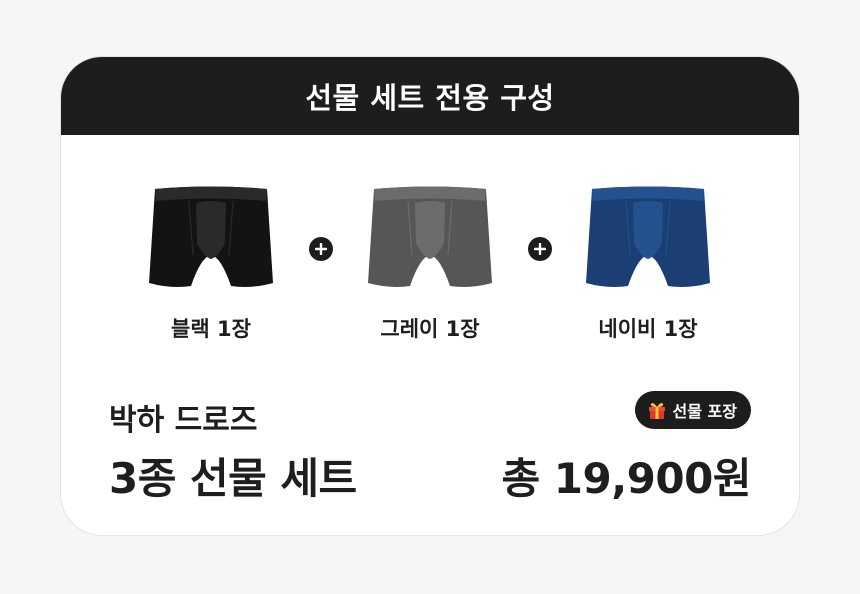  Describe the element at coordinates (704, 411) in the screenshot. I see `badge-label: 선물 포장` at that location.